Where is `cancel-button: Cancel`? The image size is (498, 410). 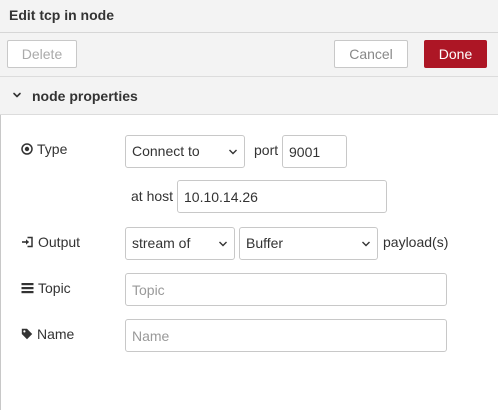
cancel-button: Cancel is located at coordinates (371, 54).